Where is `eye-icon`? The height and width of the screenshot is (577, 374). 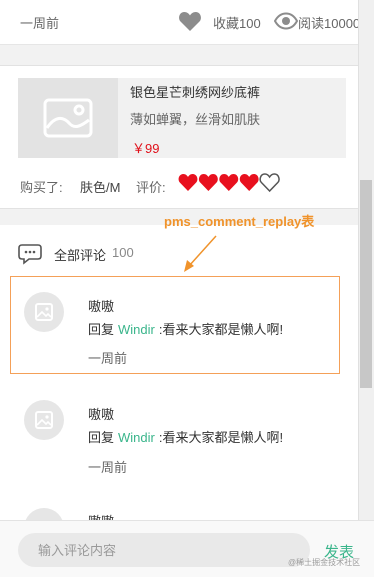
eye-icon is located at coordinates (286, 21).